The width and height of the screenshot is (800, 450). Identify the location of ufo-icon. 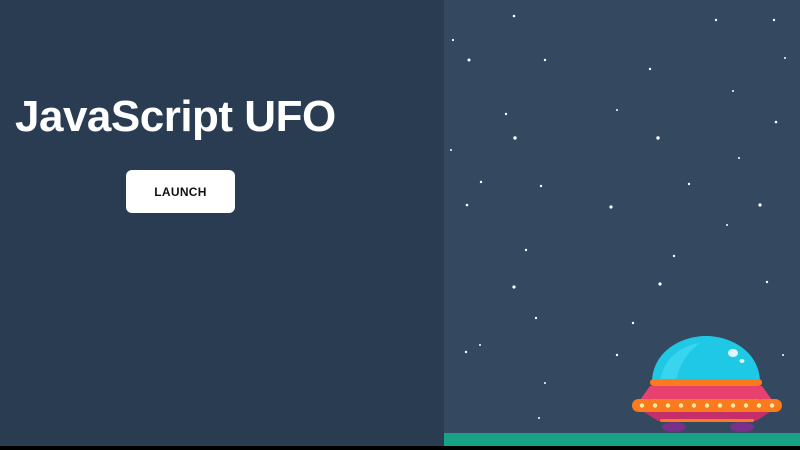
(707, 383).